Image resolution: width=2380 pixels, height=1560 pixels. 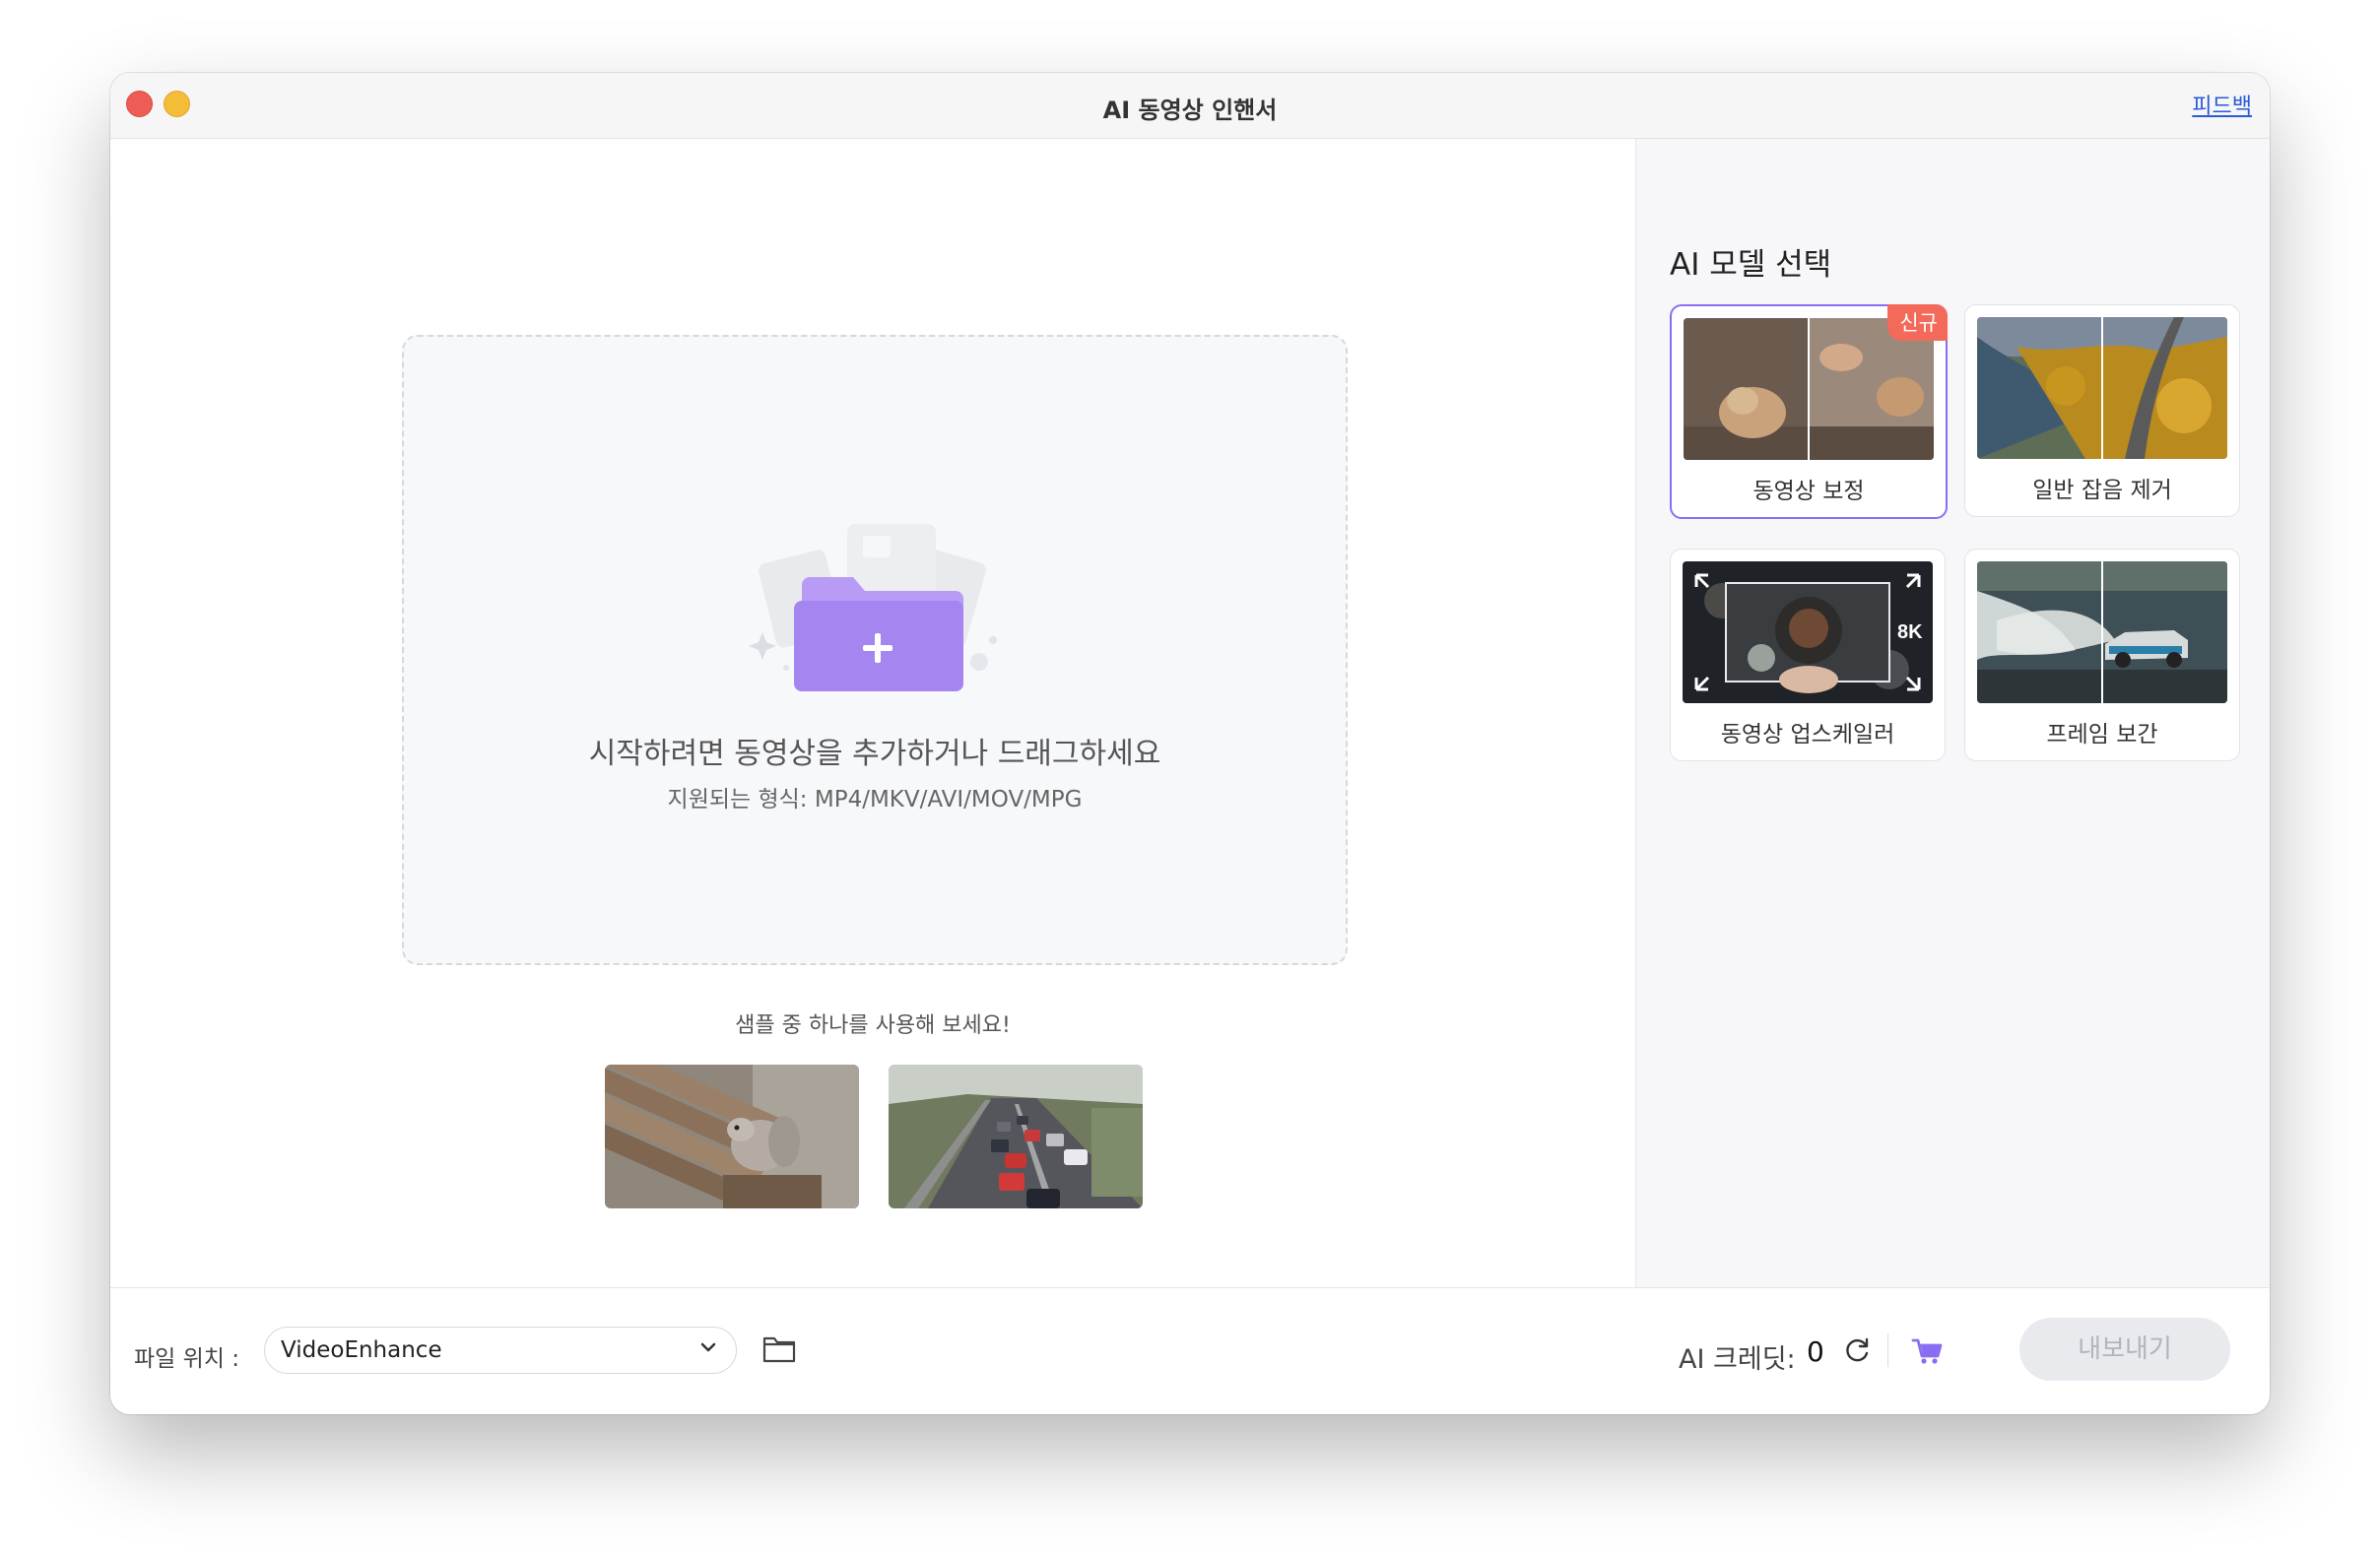 I want to click on model-label: 프레임 보간, so click(x=2102, y=735).